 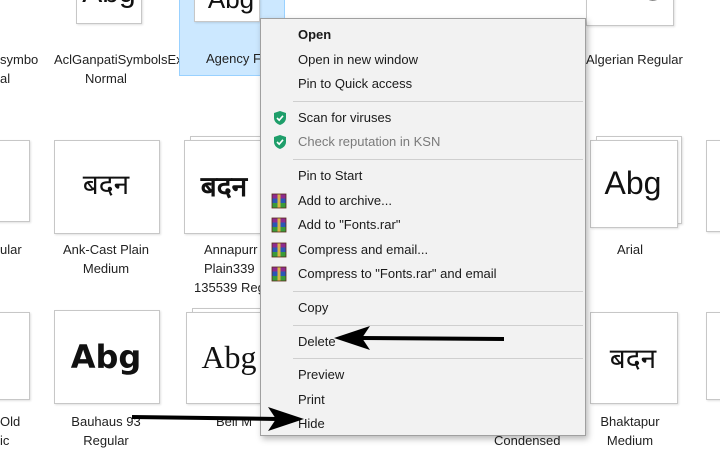 What do you see at coordinates (107, 207) in the screenshot?
I see `font-file-ank-cast: बदन Ank-Cast Plain Medium` at bounding box center [107, 207].